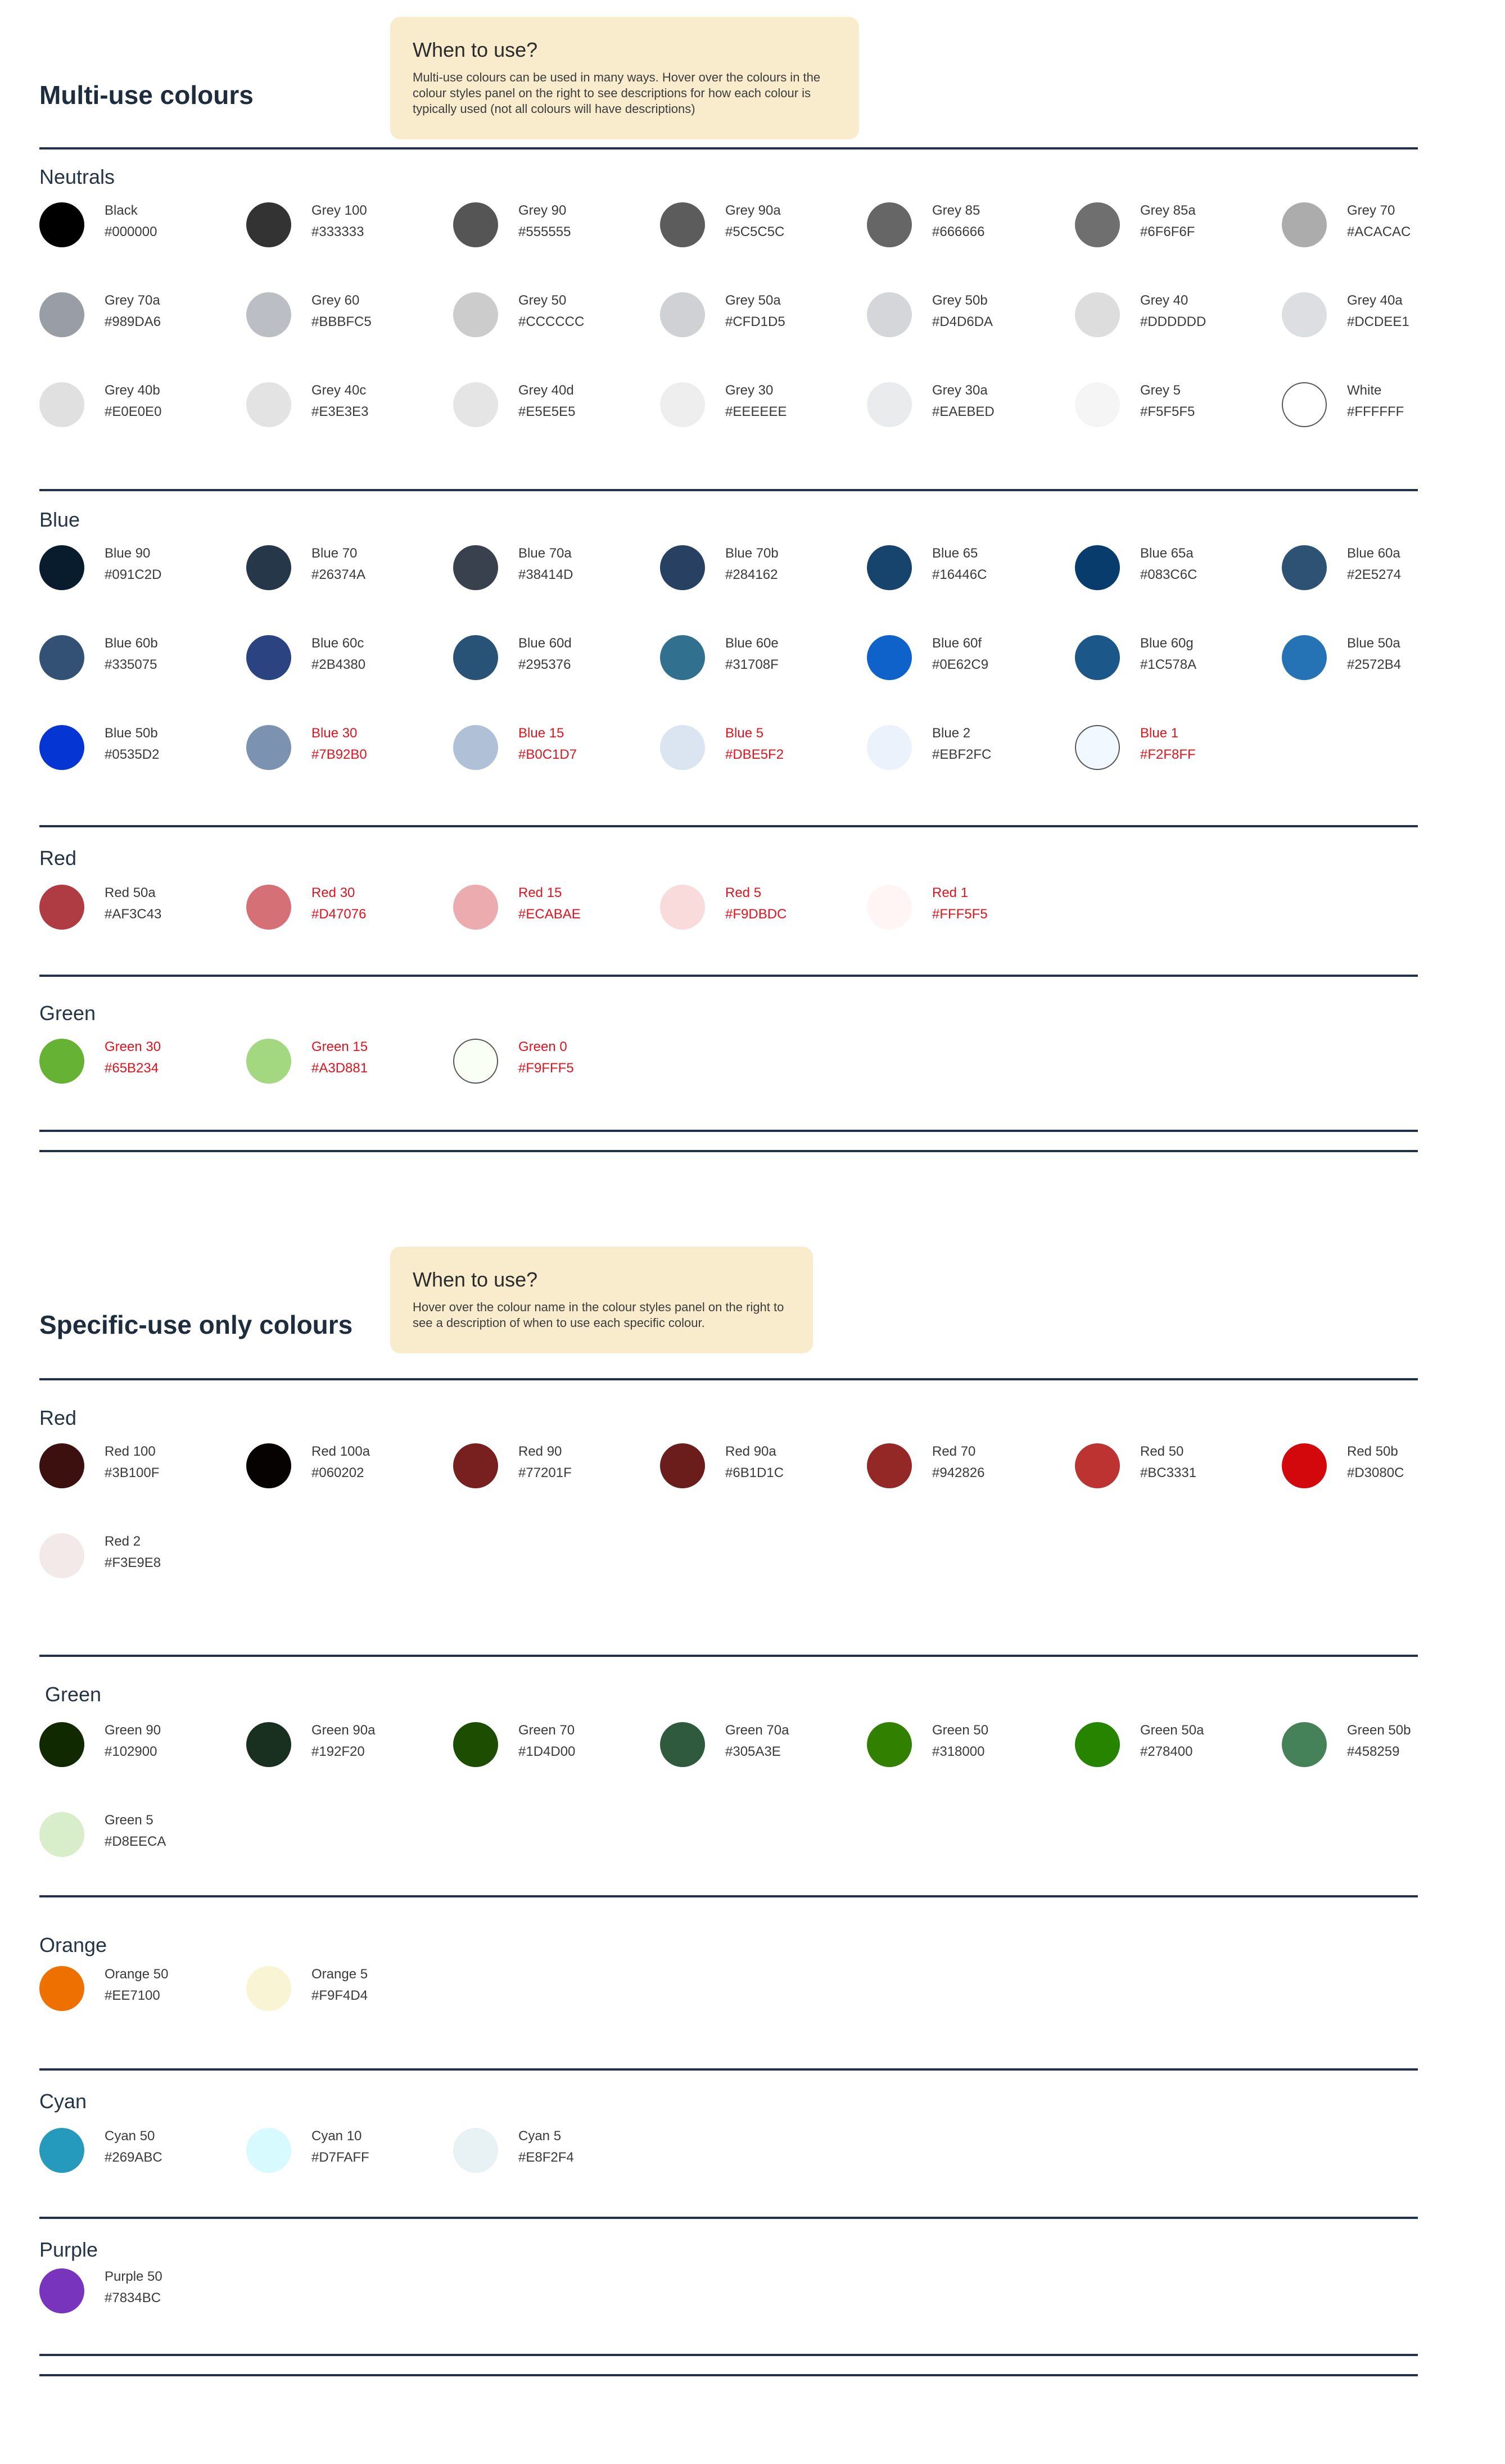  I want to click on colour-name: Blue 60e, so click(752, 643).